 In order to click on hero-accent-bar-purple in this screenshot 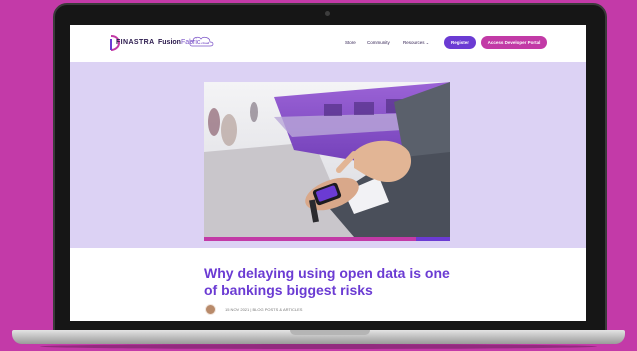, I will do `click(433, 239)`.